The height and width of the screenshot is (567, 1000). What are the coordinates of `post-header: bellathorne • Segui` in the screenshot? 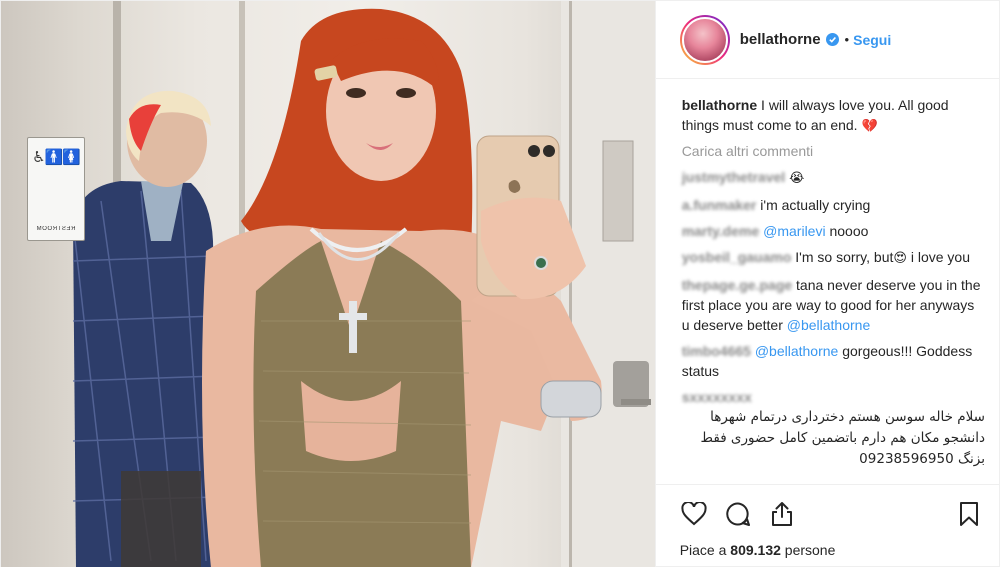 It's located at (827, 40).